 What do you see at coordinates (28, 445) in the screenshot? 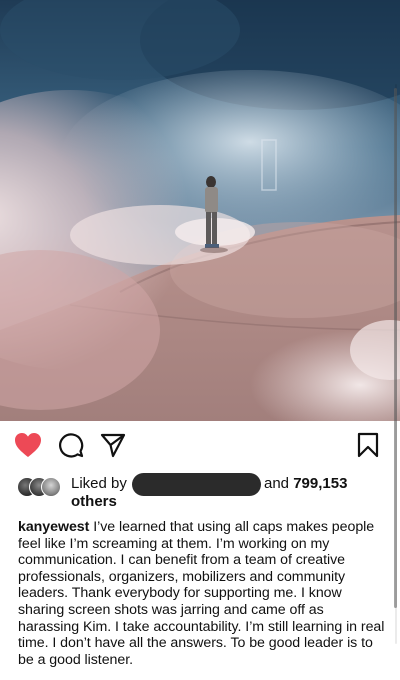
I see `heart-filled-icon` at bounding box center [28, 445].